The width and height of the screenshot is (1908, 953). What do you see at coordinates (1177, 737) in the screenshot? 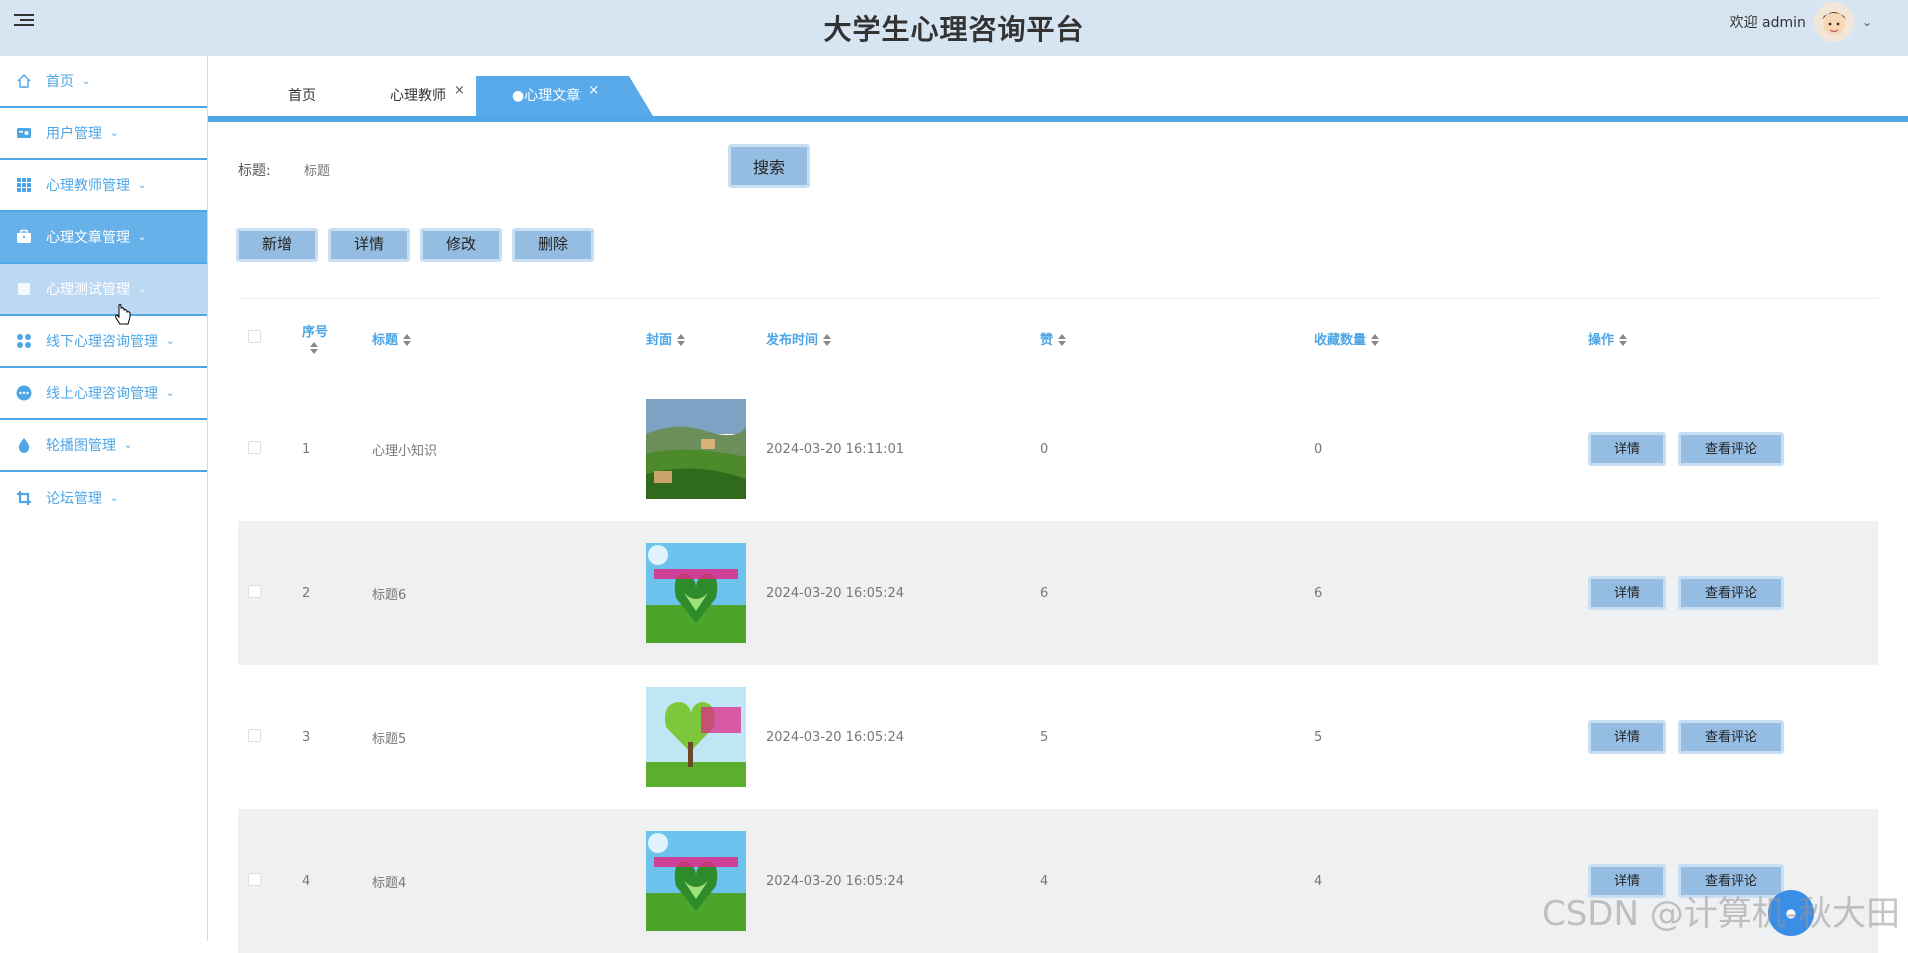
I see `row-likes: 5` at bounding box center [1177, 737].